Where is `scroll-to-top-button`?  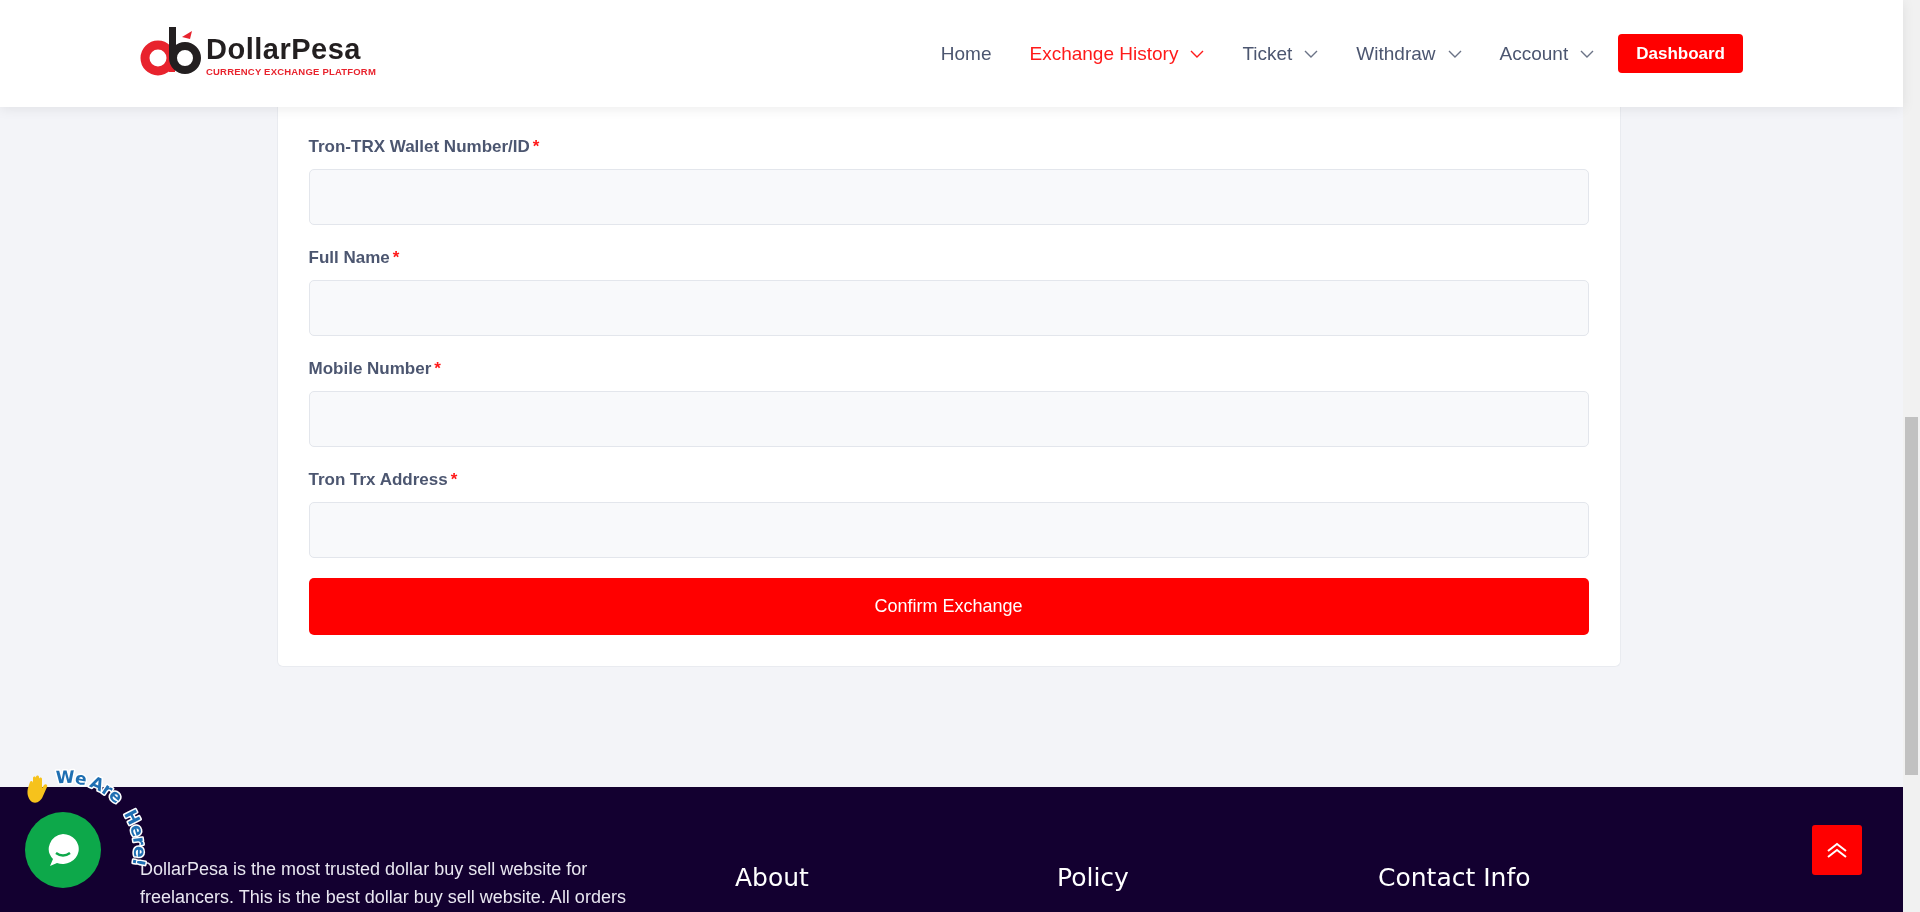
scroll-to-top-button is located at coordinates (1837, 850).